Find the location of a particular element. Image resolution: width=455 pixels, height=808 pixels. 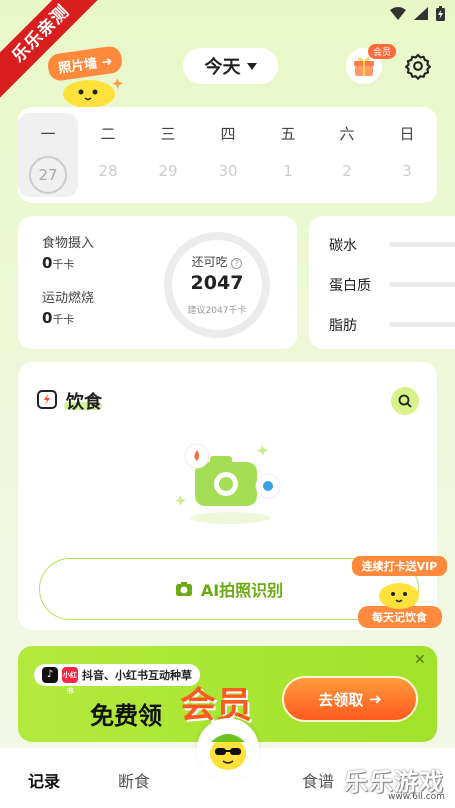

week-day-mon: 一 27 is located at coordinates (48, 155).